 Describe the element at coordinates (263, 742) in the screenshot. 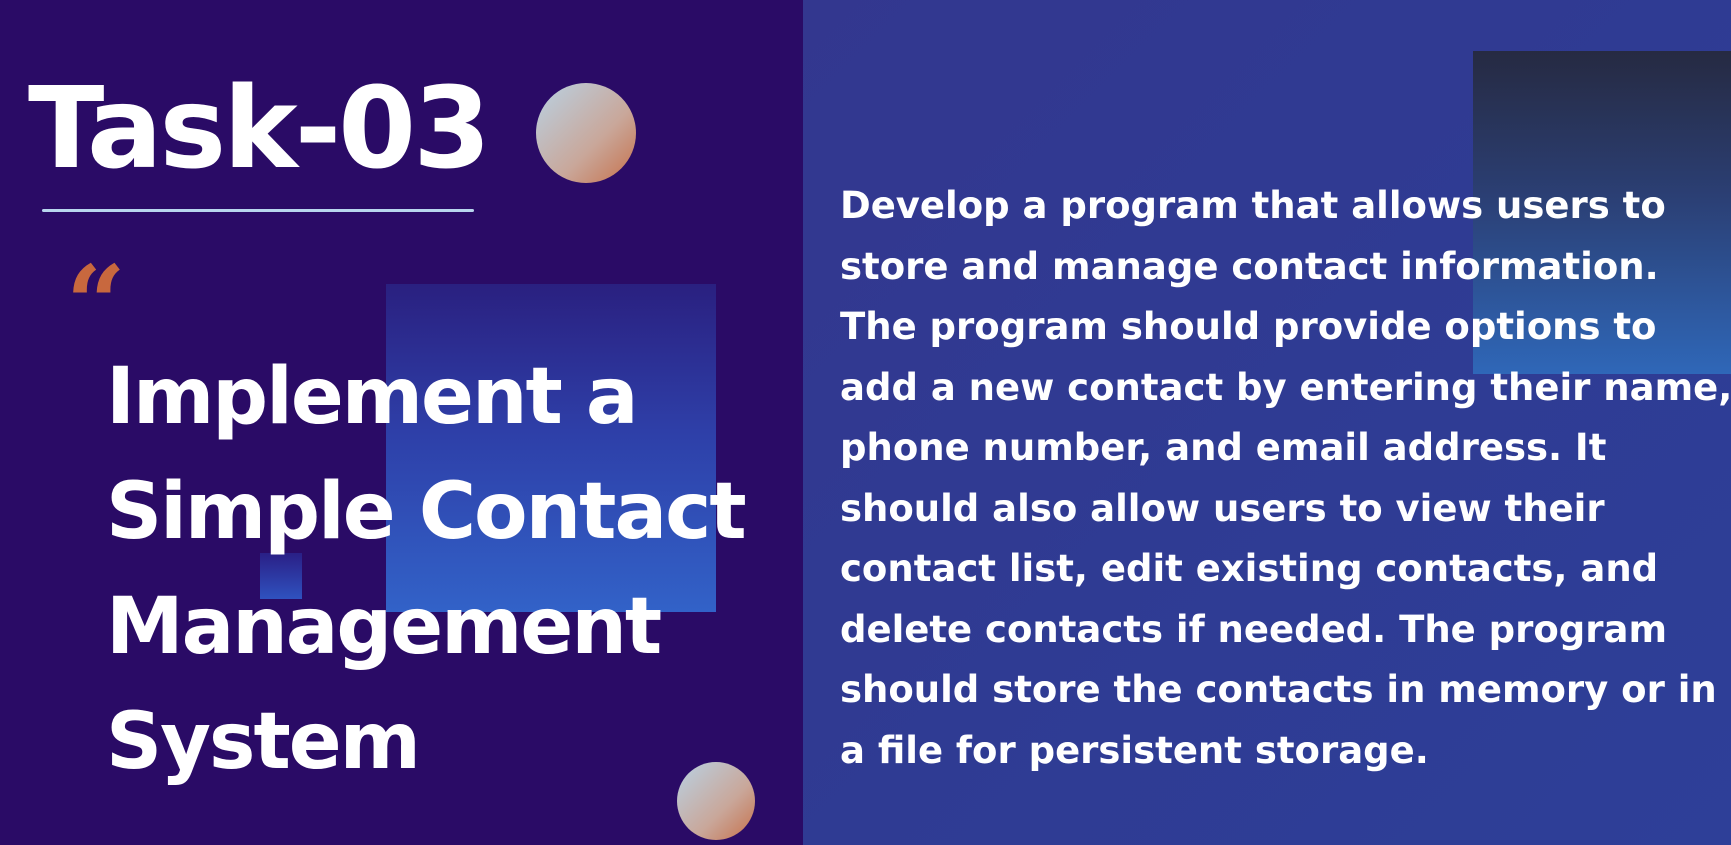

I see `headline-line: System` at that location.